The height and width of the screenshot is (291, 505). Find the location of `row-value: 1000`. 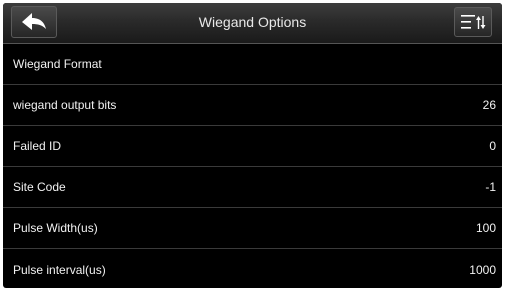

row-value: 1000 is located at coordinates (482, 269).